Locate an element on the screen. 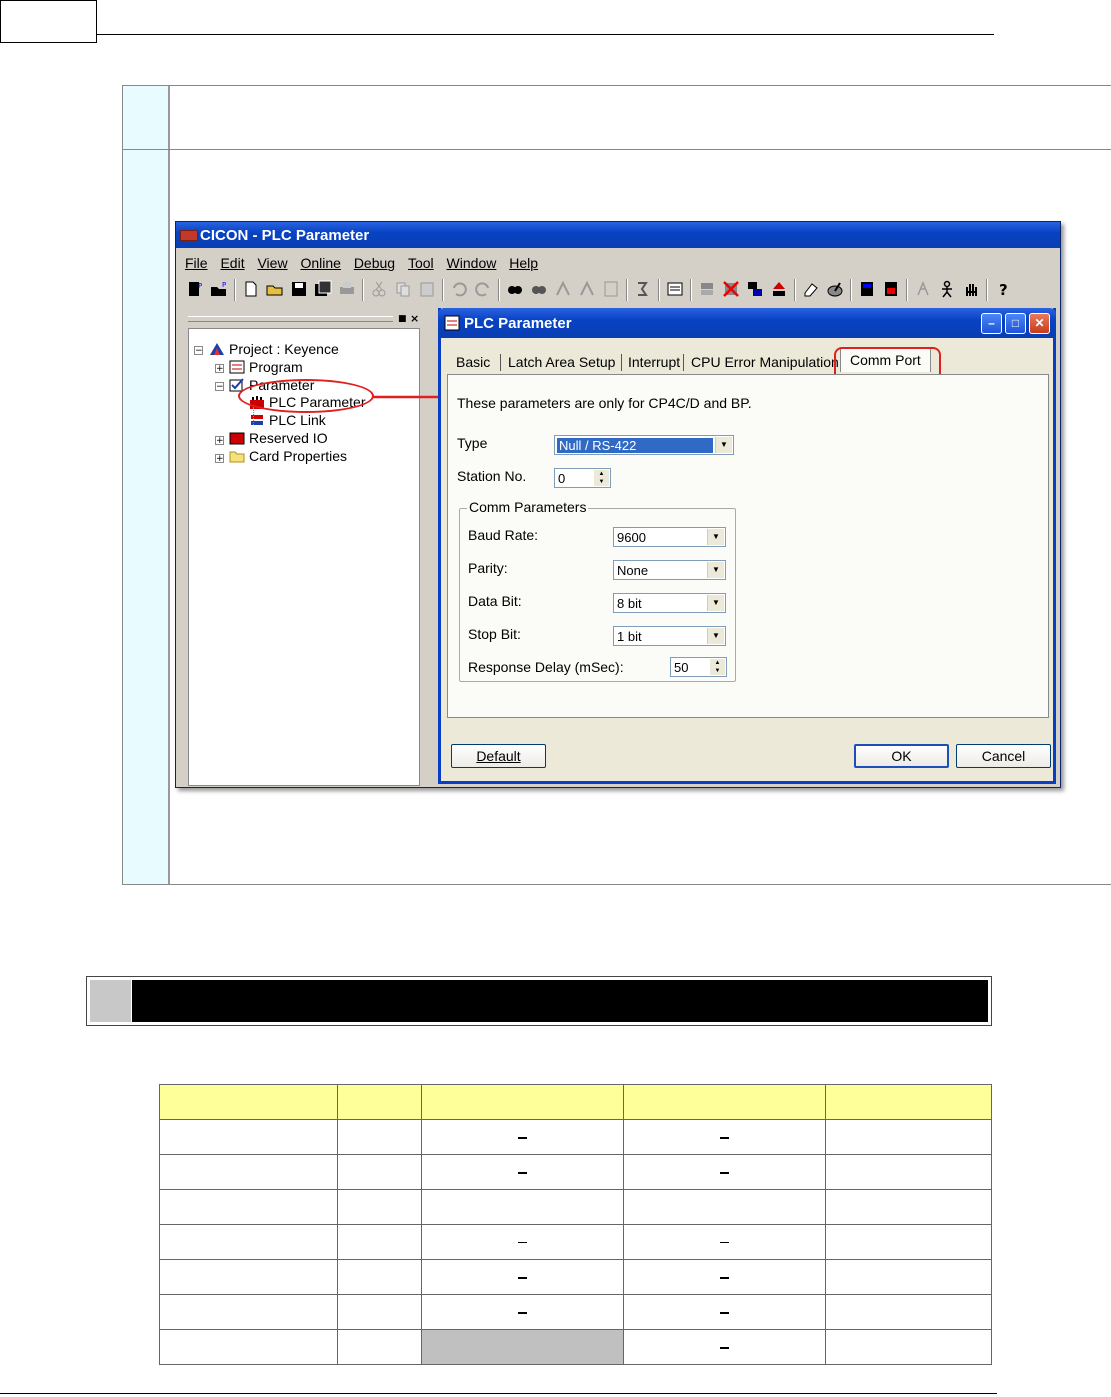  tree-pane-restore-icon: ■ is located at coordinates (402, 319).